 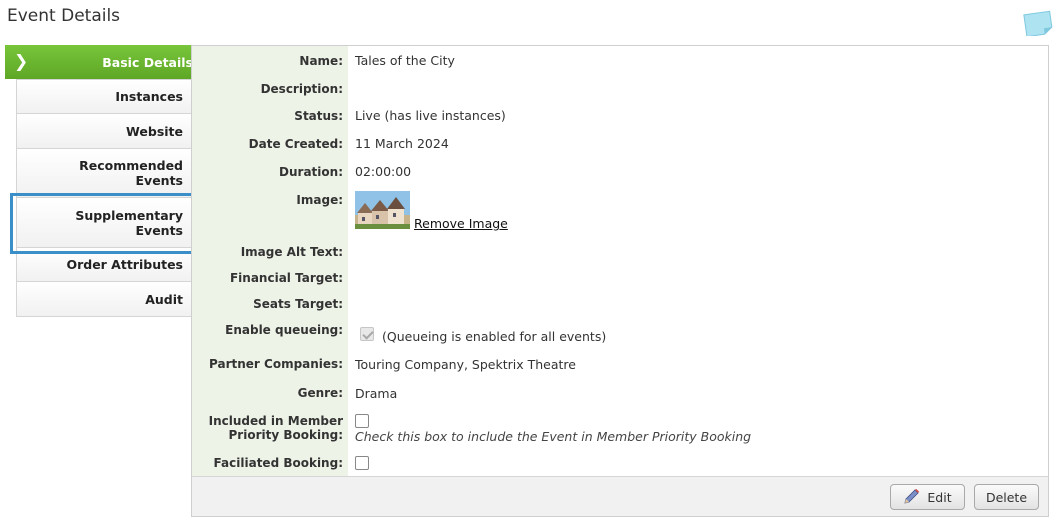 I want to click on financial-target-label: Financial Target:, so click(x=286, y=278).